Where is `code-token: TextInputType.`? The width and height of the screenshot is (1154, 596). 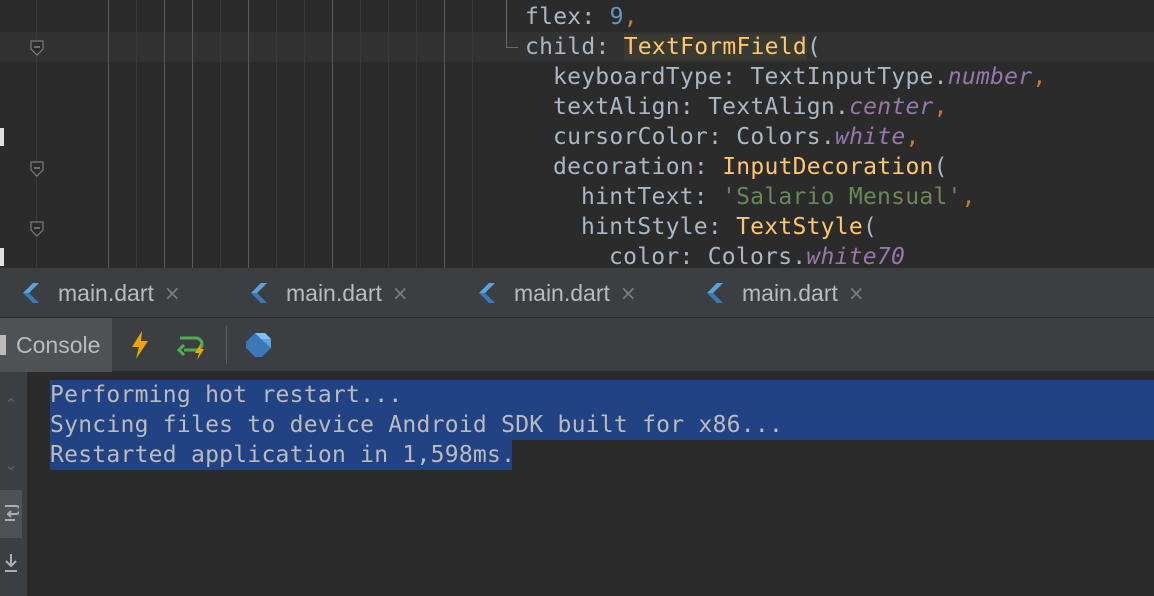 code-token: TextInputType. is located at coordinates (849, 77).